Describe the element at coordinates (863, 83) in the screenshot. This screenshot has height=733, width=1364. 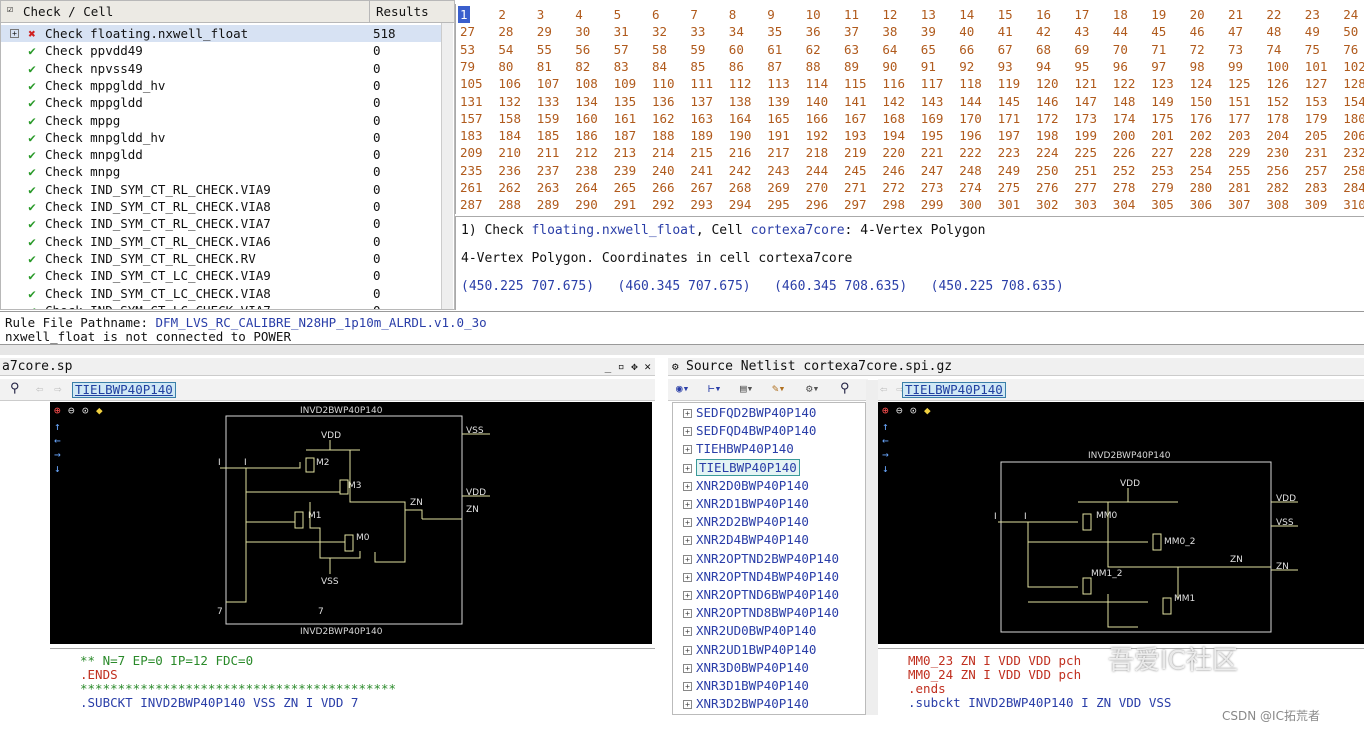
I see `result-number: 115` at that location.